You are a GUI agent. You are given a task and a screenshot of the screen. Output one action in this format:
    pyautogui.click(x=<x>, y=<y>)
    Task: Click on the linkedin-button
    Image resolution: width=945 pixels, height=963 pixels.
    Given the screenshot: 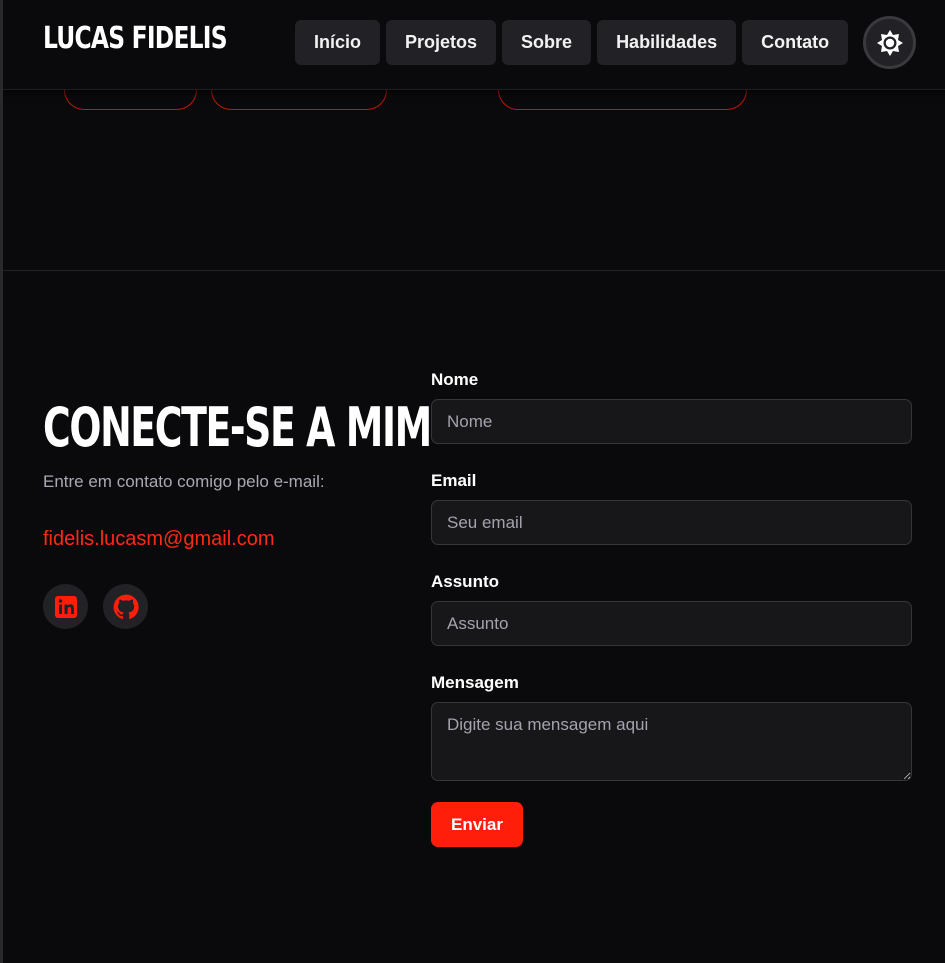 What is the action you would take?
    pyautogui.click(x=65, y=606)
    